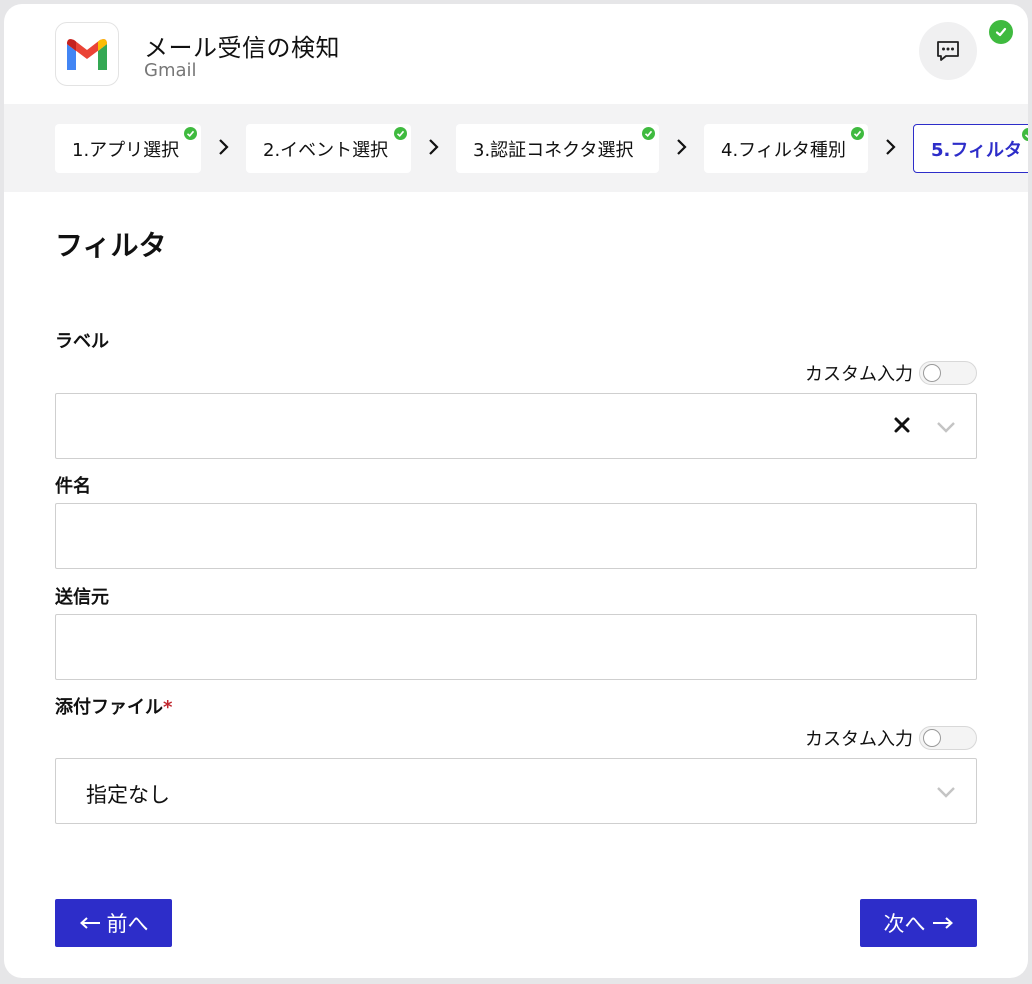 This screenshot has width=1032, height=984. What do you see at coordinates (902, 425) in the screenshot?
I see `clear-icon` at bounding box center [902, 425].